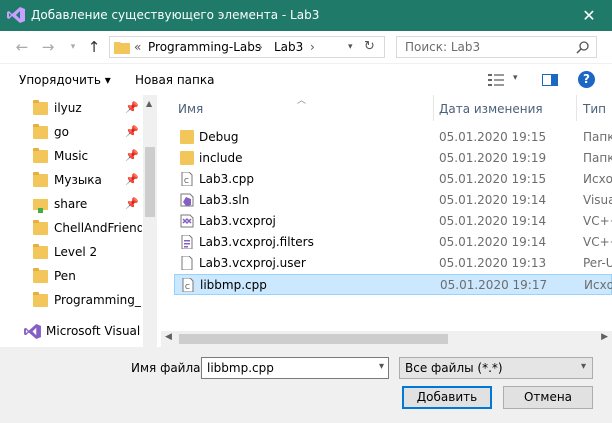  What do you see at coordinates (604, 337) in the screenshot?
I see `scroll-right-icon: ▶` at bounding box center [604, 337].